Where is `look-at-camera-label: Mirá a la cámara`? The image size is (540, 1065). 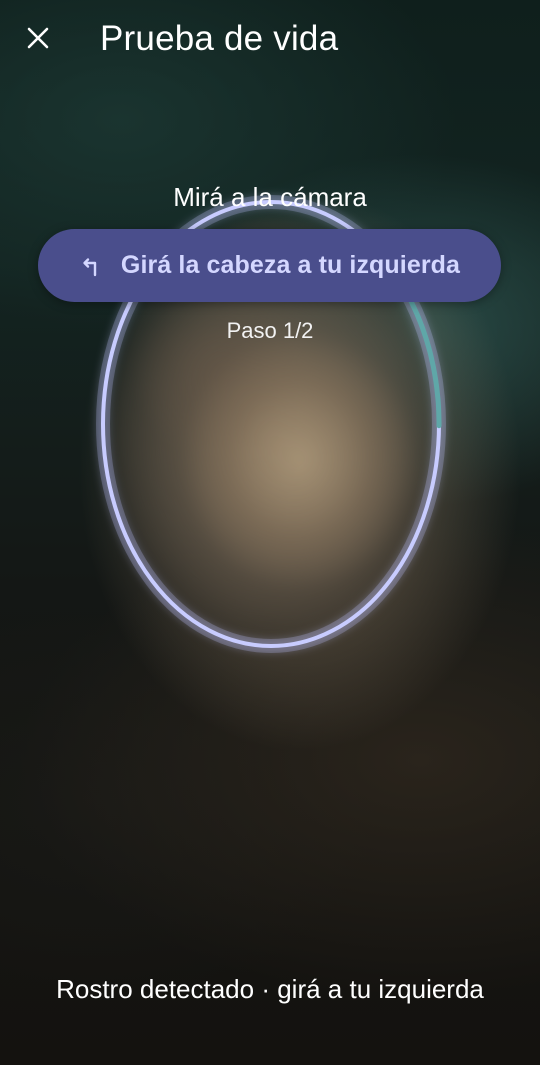
look-at-camera-label: Mirá a la cámara is located at coordinates (270, 197).